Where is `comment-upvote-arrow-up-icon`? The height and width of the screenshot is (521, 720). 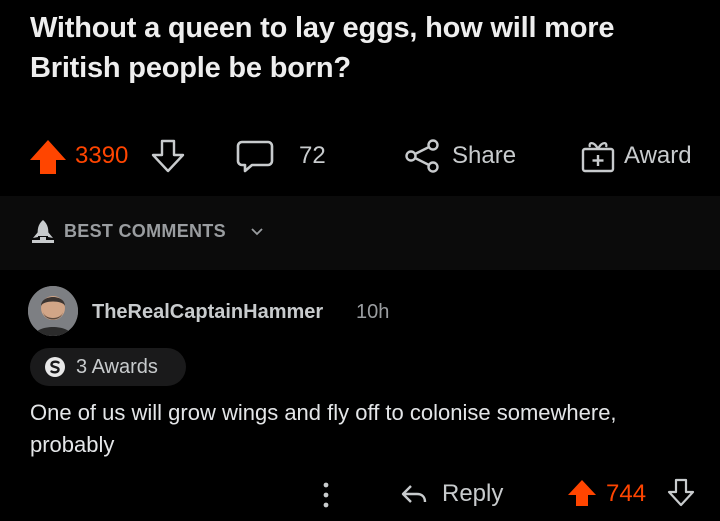 comment-upvote-arrow-up-icon is located at coordinates (582, 495).